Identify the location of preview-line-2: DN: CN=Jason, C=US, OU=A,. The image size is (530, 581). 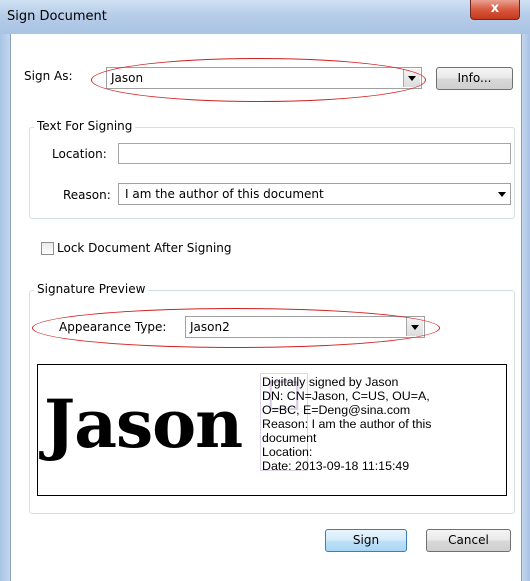
(346, 396).